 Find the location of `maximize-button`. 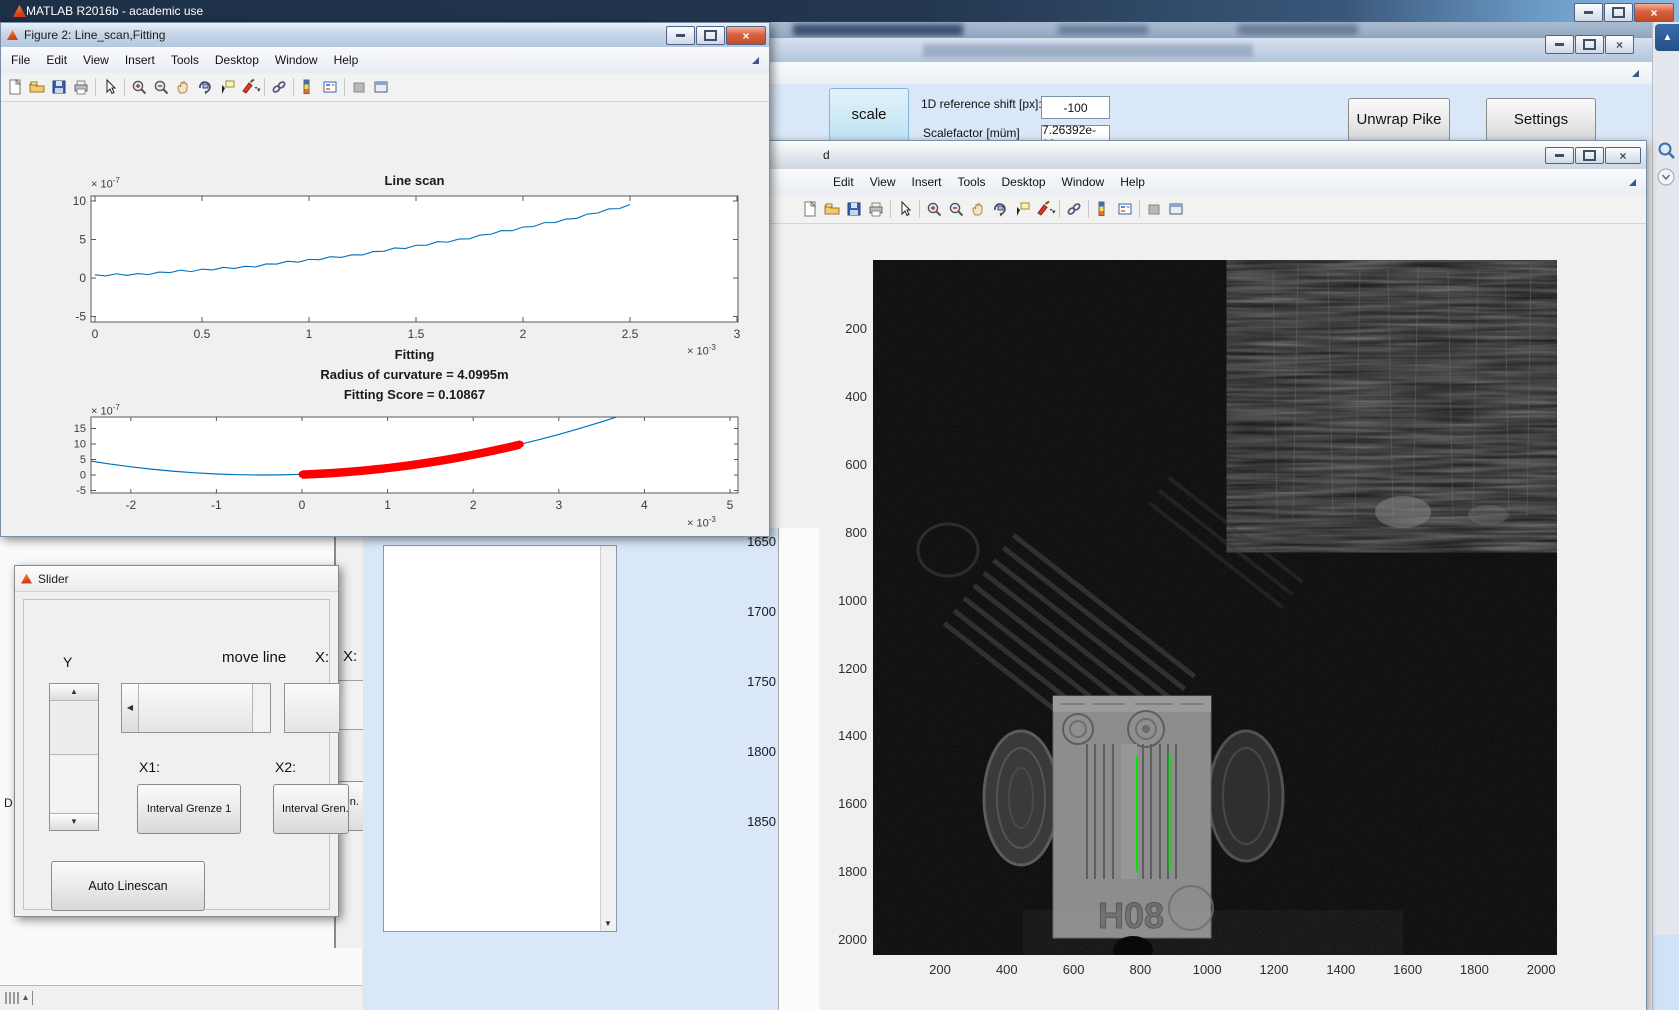

maximize-button is located at coordinates (1618, 12).